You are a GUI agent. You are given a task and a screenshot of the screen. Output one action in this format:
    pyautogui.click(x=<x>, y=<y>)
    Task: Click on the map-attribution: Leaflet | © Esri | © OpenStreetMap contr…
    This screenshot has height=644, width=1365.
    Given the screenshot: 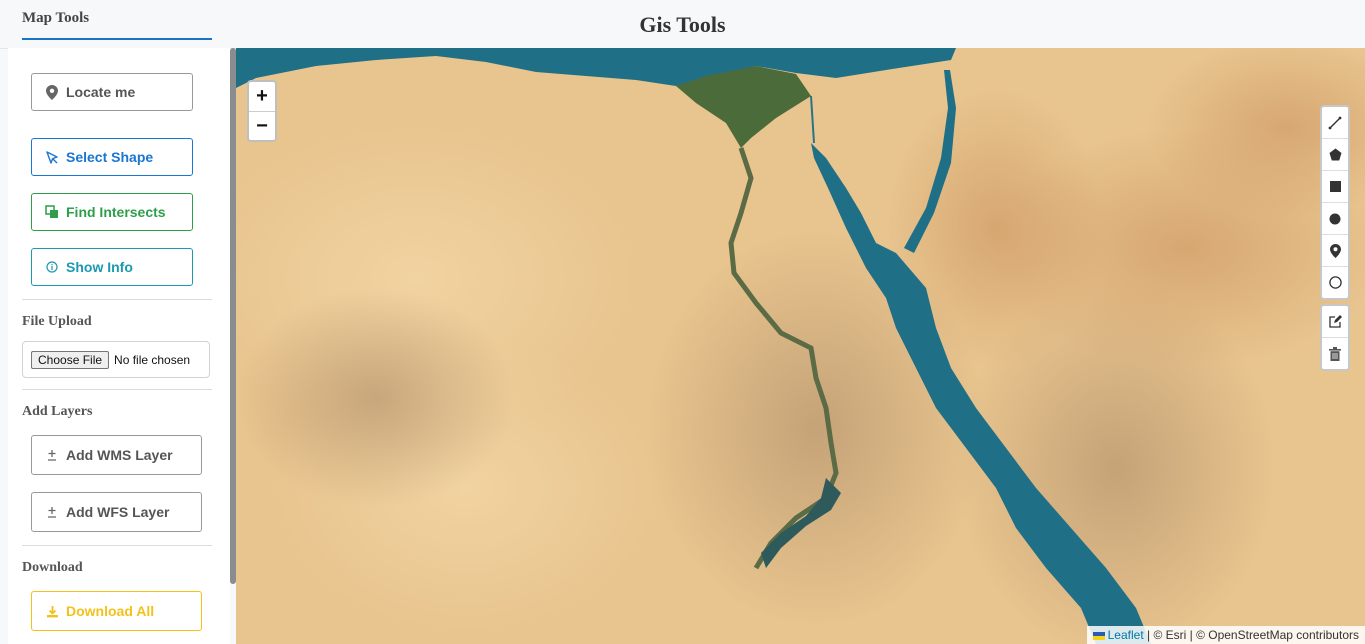 What is the action you would take?
    pyautogui.click(x=1225, y=635)
    